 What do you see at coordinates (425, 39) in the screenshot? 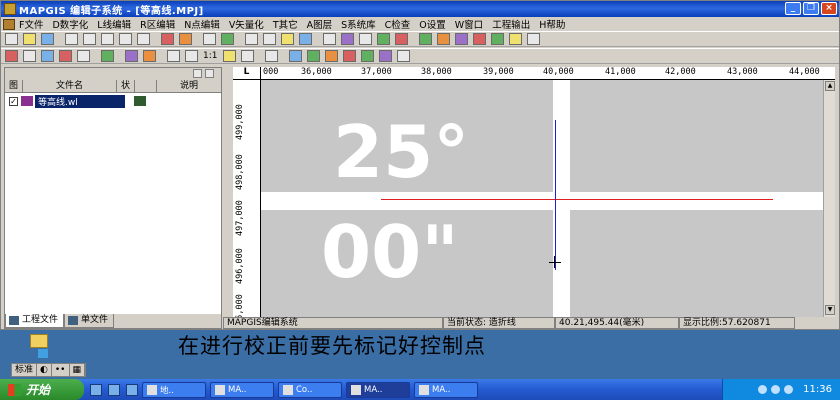
I see `node-edit-icon` at bounding box center [425, 39].